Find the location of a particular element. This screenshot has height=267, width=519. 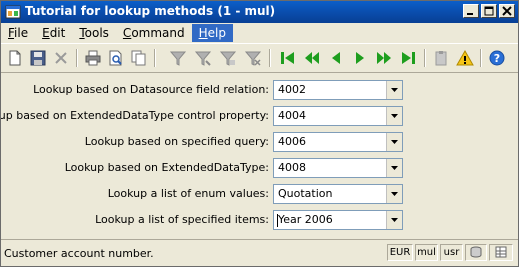

menu-command: Command is located at coordinates (154, 33).